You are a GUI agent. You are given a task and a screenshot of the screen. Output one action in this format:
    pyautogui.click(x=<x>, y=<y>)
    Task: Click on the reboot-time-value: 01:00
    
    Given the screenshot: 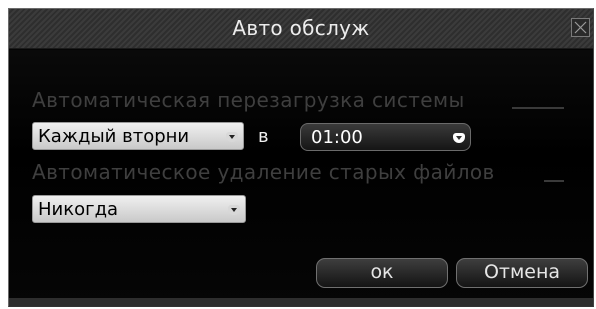 What is the action you would take?
    pyautogui.click(x=337, y=137)
    